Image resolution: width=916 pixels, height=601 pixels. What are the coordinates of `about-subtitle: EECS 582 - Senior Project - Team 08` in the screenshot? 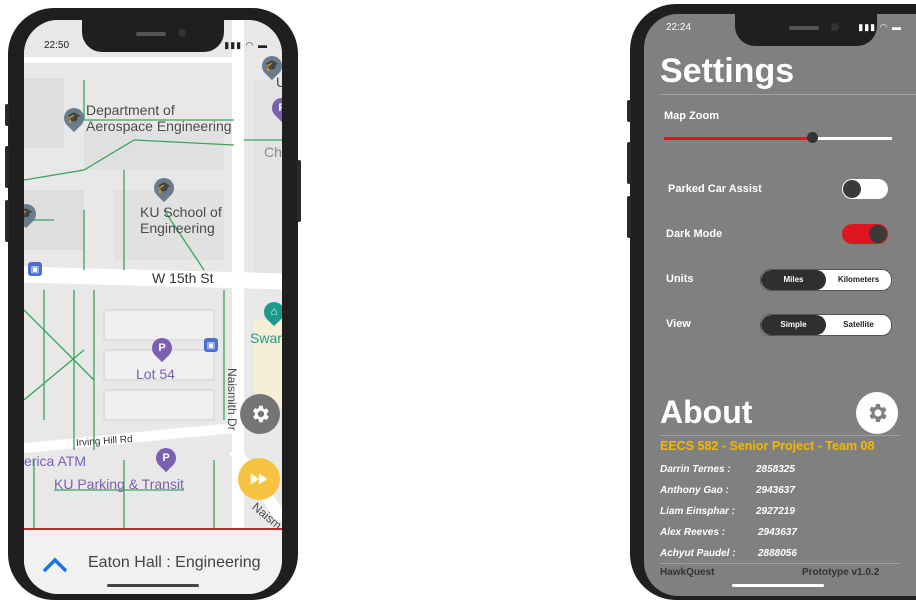 It's located at (767, 446).